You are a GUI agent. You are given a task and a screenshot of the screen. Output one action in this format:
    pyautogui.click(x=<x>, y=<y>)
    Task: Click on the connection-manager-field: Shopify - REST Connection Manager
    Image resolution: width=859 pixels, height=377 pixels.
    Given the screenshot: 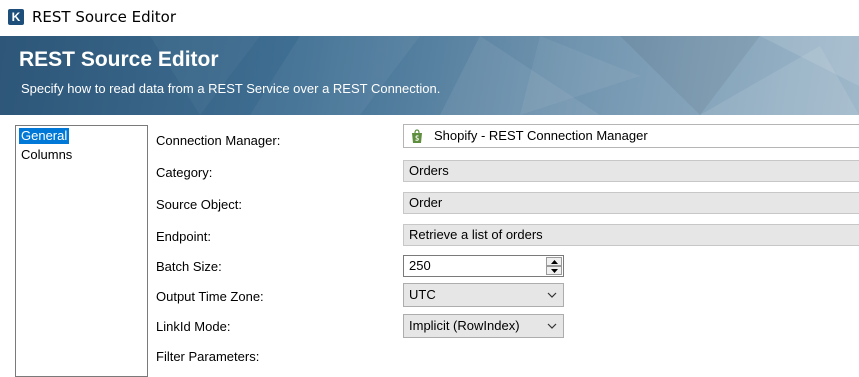 What is the action you would take?
    pyautogui.click(x=631, y=136)
    